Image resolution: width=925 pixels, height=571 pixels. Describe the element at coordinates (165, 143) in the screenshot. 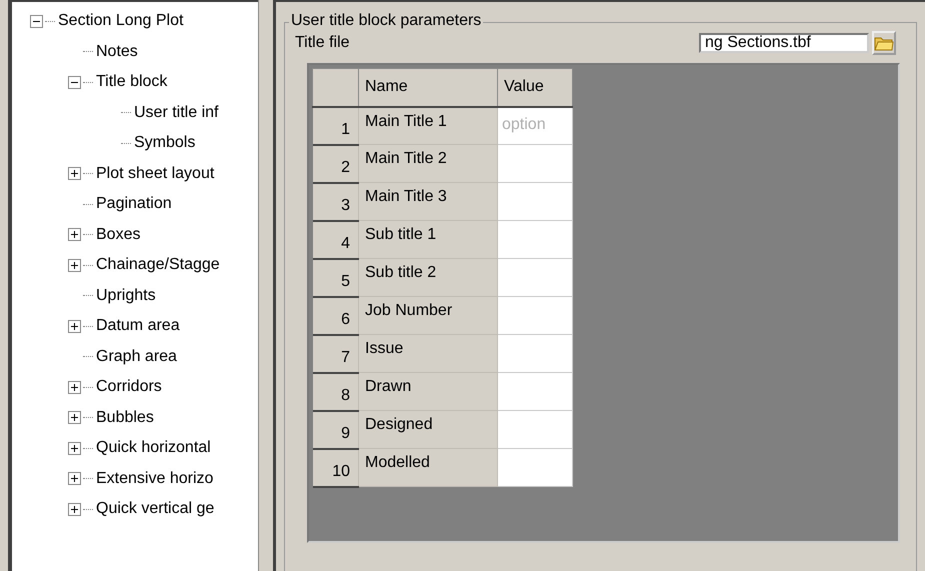

I see `tree-item: Symbols` at that location.